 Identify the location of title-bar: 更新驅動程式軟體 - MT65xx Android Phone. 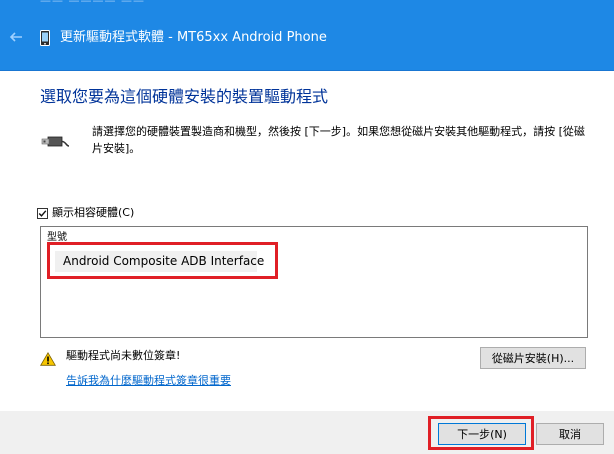
(307, 39).